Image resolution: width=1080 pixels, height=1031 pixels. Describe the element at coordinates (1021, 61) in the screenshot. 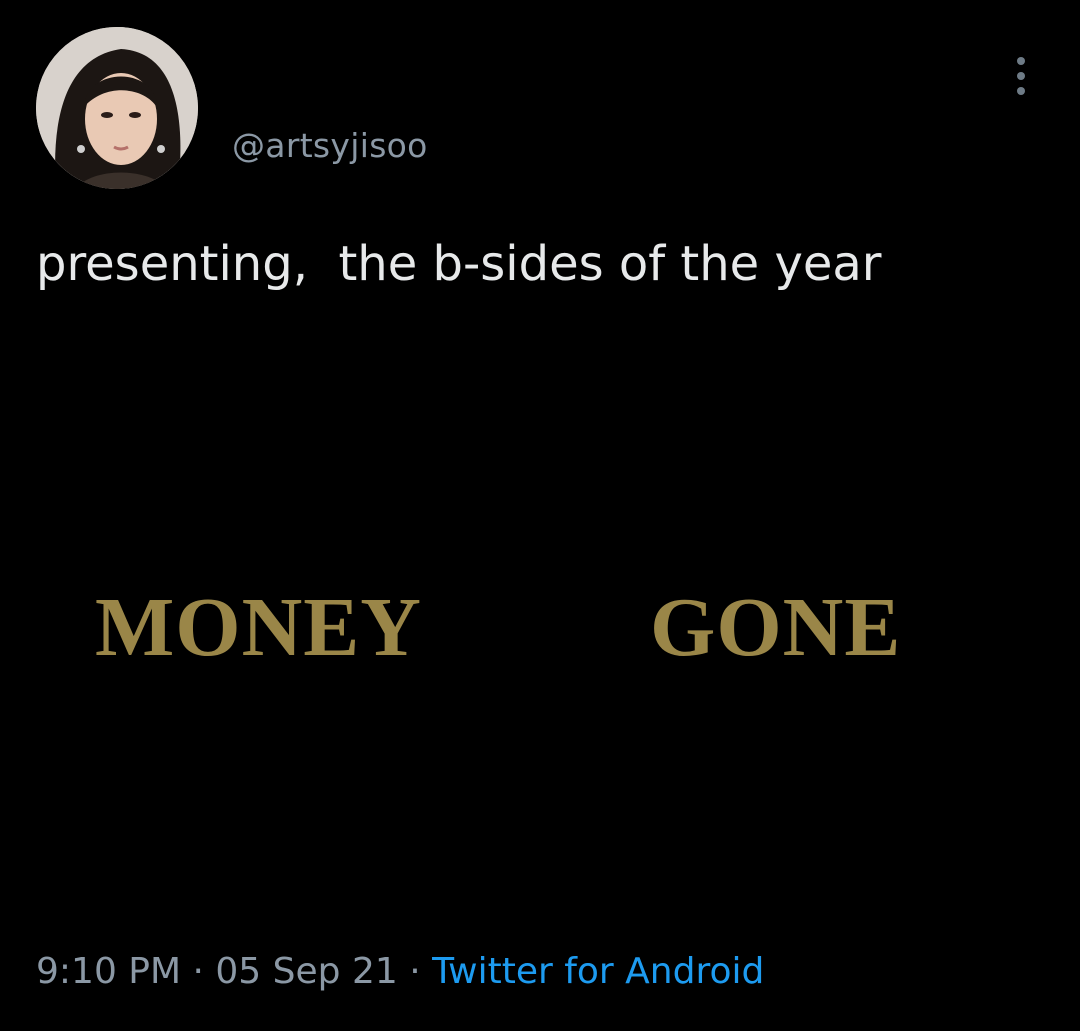

I see `more-vertical-icon` at that location.